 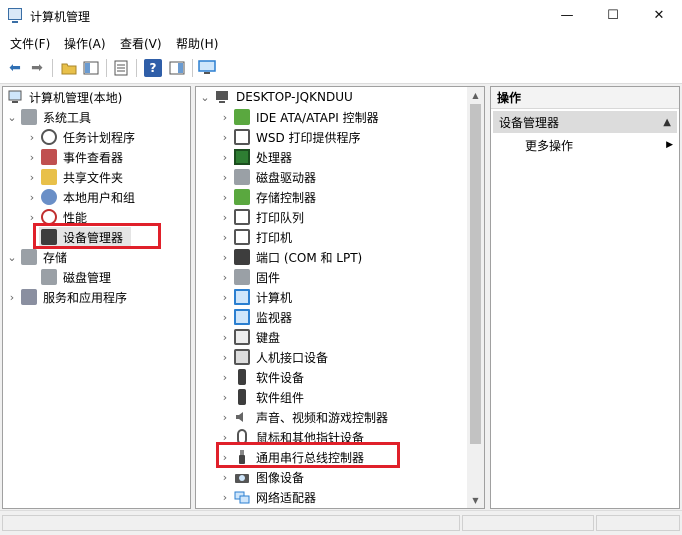 What do you see at coordinates (242, 377) in the screenshot?
I see `software-device-icon` at bounding box center [242, 377].